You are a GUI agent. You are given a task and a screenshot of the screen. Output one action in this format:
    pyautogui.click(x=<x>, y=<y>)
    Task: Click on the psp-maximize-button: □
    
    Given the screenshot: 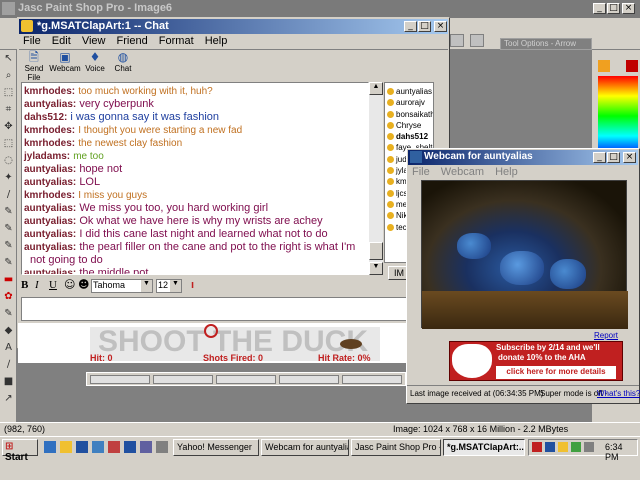 What is the action you would take?
    pyautogui.click(x=613, y=8)
    